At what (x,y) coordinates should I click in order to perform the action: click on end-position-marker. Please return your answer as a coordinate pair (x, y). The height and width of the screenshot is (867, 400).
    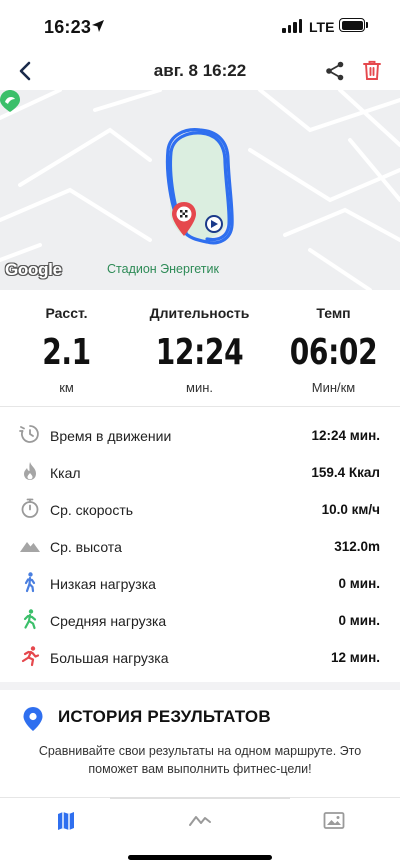
    Looking at the image, I should click on (214, 224).